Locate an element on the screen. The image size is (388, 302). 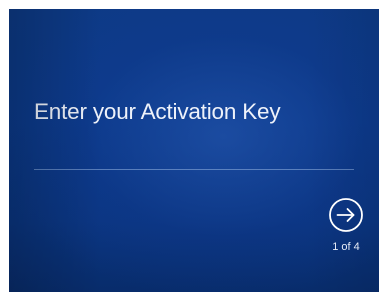
page-title: Enter your Activation Key is located at coordinates (157, 111).